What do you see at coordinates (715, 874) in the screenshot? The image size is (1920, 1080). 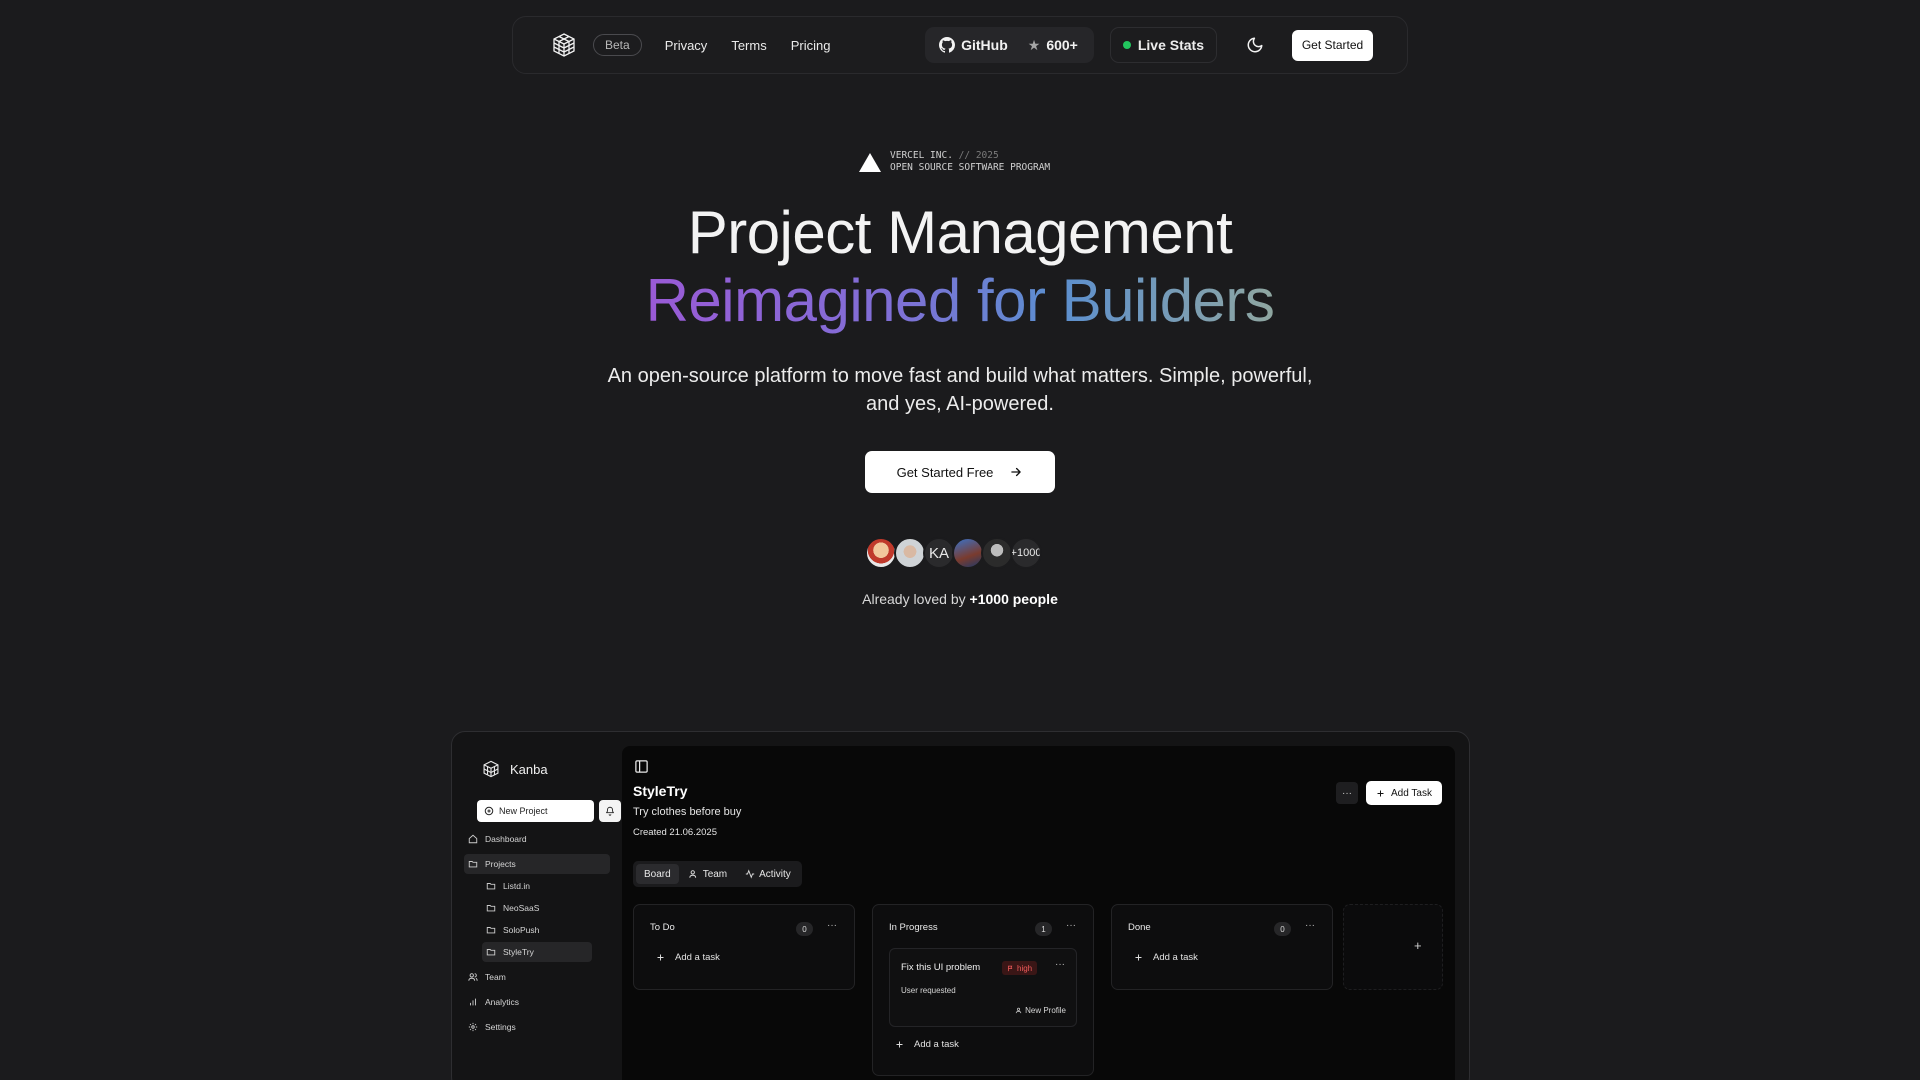 I see `tab-label: Team` at bounding box center [715, 874].